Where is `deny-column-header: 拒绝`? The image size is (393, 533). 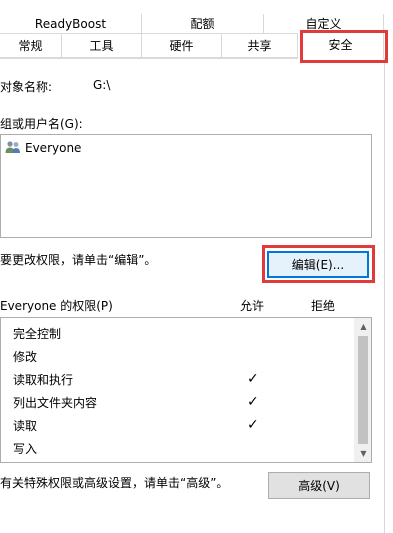 deny-column-header: 拒绝 is located at coordinates (323, 306).